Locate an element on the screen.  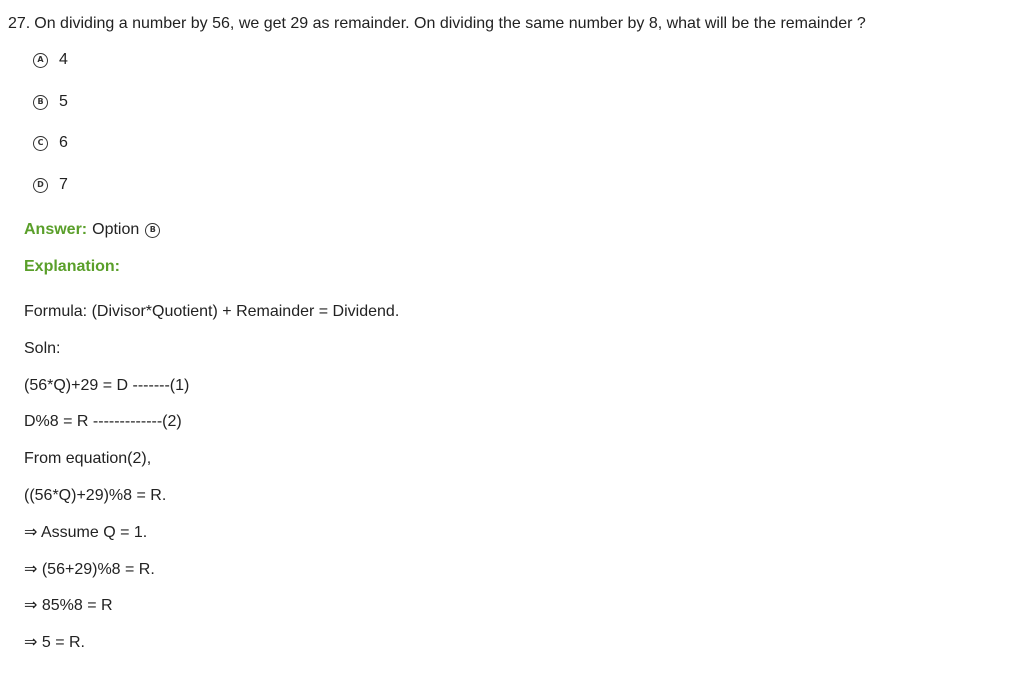
explanation-line: (56*Q)+29 = D -------(1) is located at coordinates (107, 385).